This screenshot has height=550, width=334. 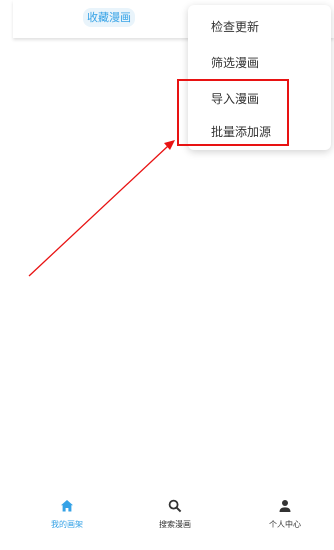 I want to click on nav-item-profile: 个人中心, so click(x=285, y=515).